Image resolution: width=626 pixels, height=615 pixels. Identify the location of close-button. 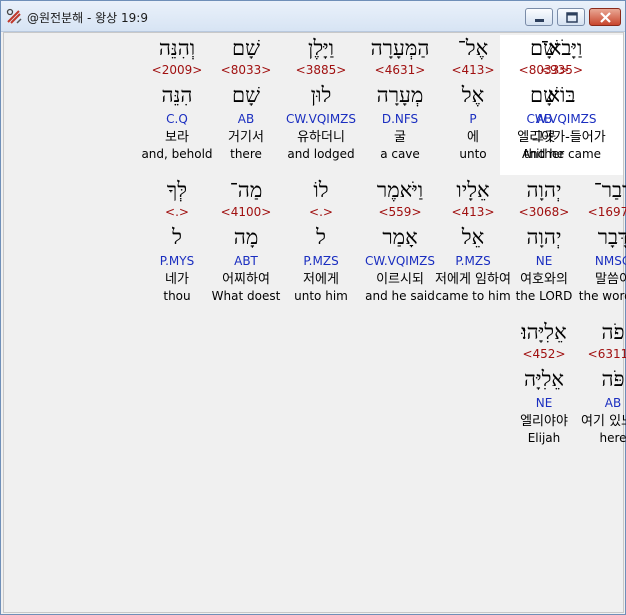
(605, 17).